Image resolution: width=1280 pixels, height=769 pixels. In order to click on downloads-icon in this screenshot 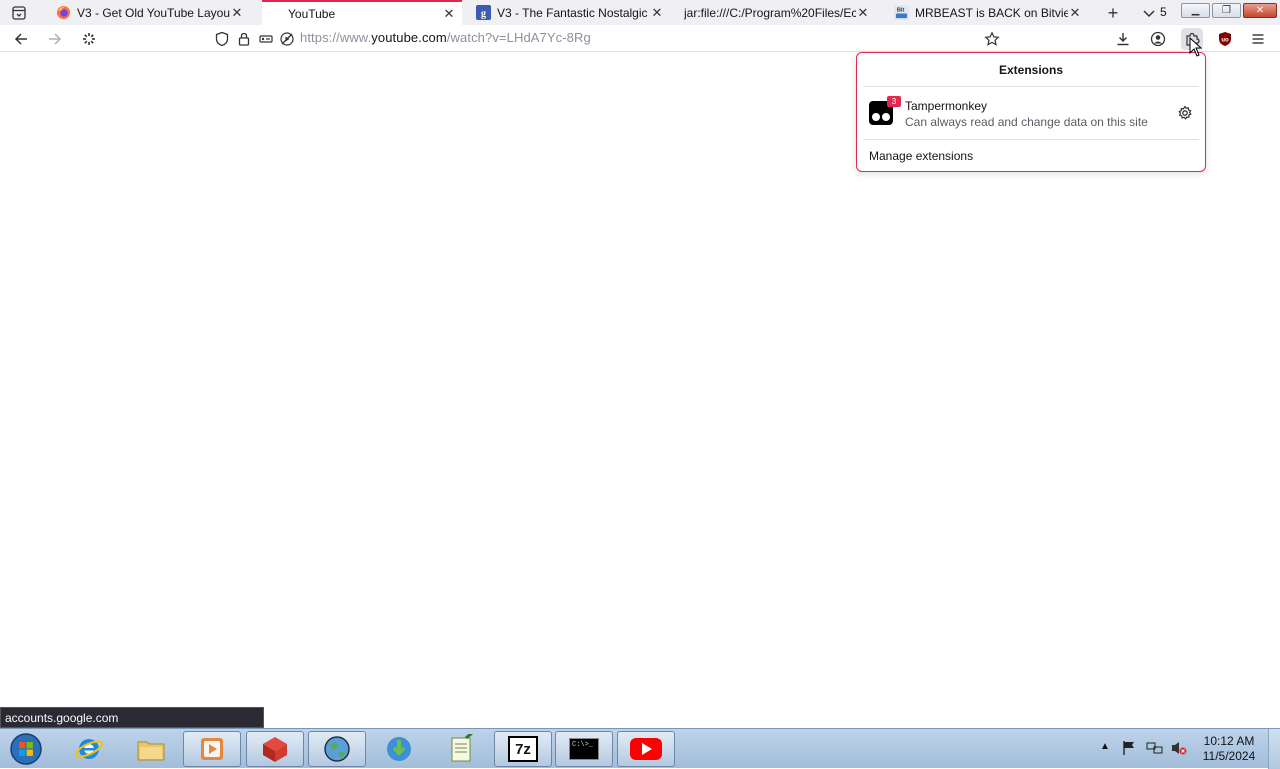, I will do `click(1123, 39)`.